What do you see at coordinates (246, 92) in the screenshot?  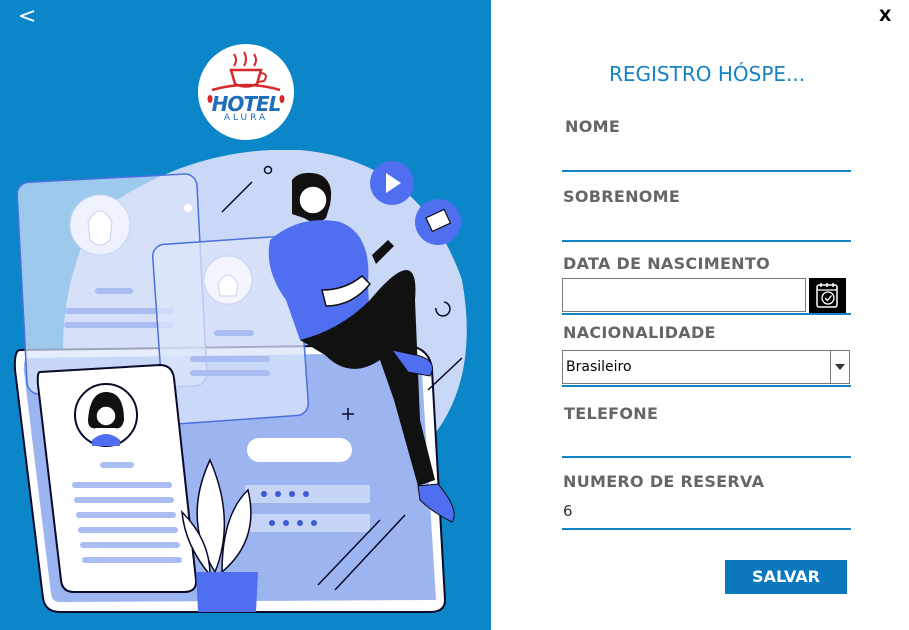 I see `hotel-logo: HOTEL ALURA` at bounding box center [246, 92].